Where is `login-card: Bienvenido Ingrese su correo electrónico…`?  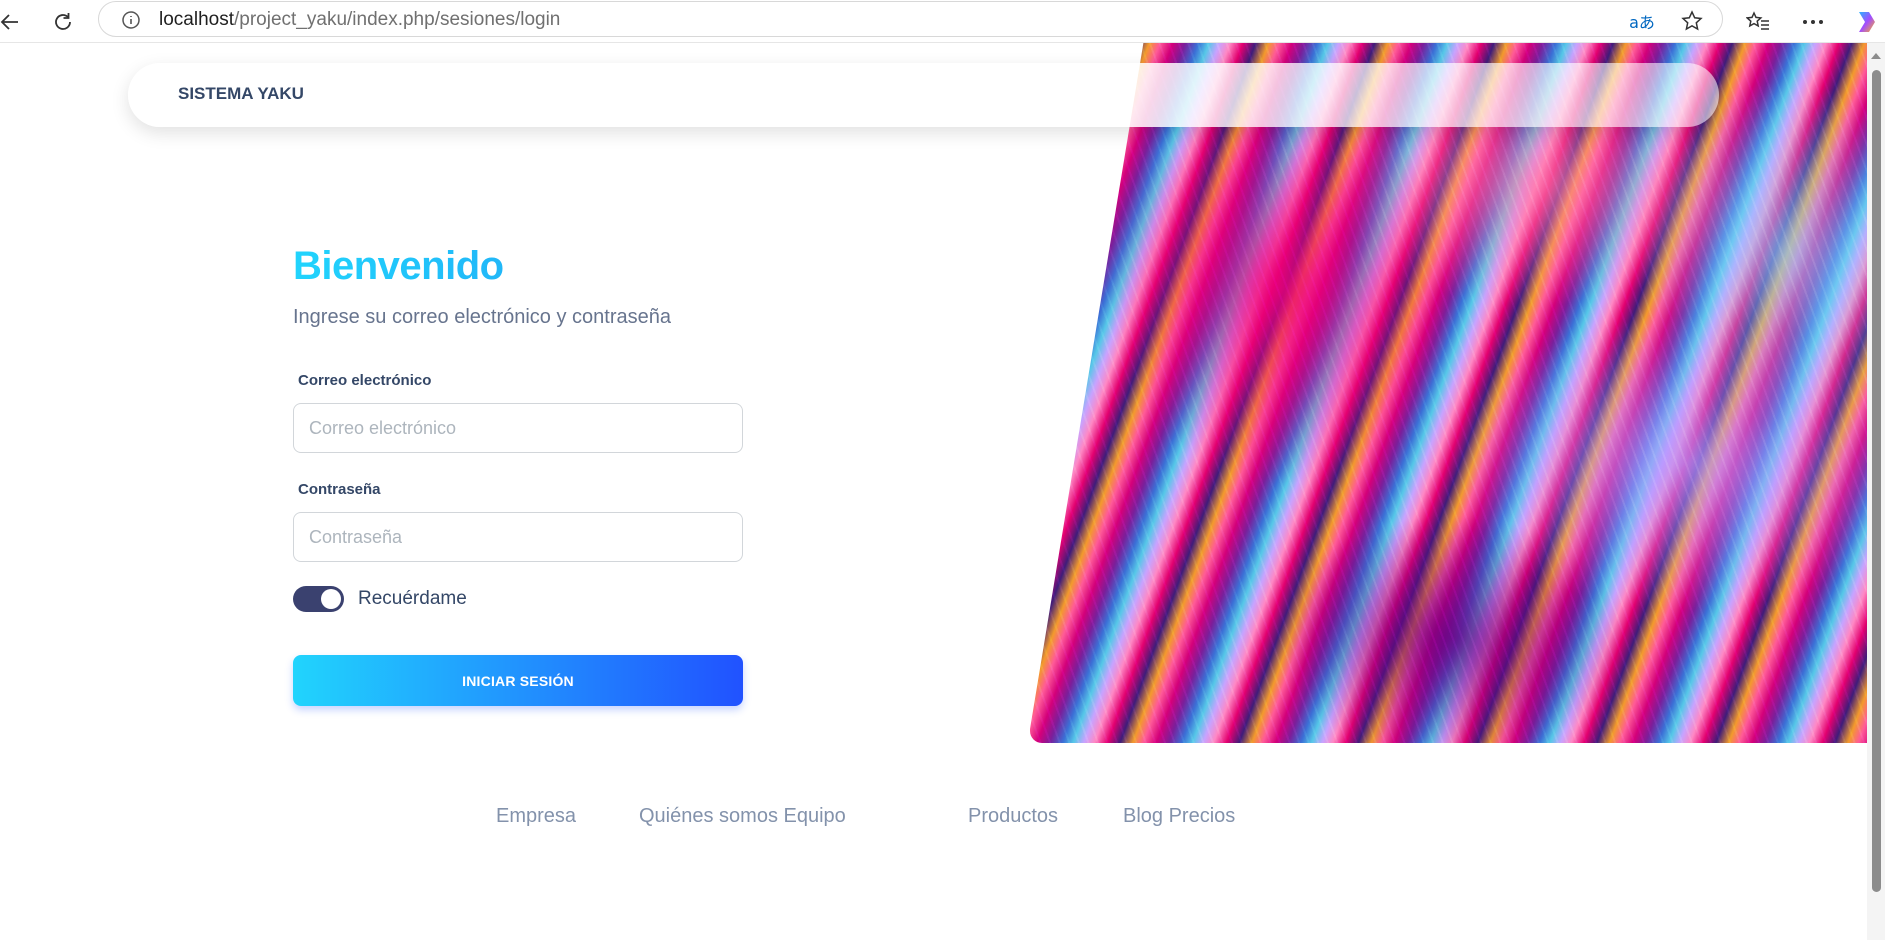
login-card: Bienvenido Ingrese su correo electrónico… is located at coordinates (518, 473).